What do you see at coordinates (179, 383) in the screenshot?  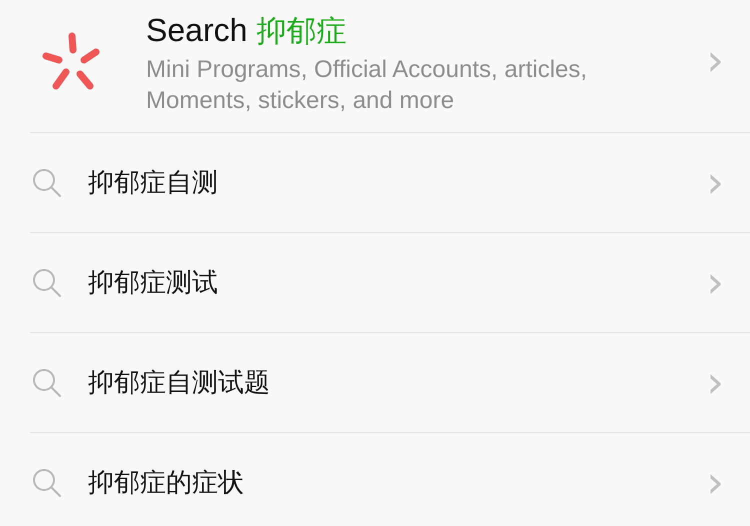 I see `suggestion-text: 抑郁症自测试题` at bounding box center [179, 383].